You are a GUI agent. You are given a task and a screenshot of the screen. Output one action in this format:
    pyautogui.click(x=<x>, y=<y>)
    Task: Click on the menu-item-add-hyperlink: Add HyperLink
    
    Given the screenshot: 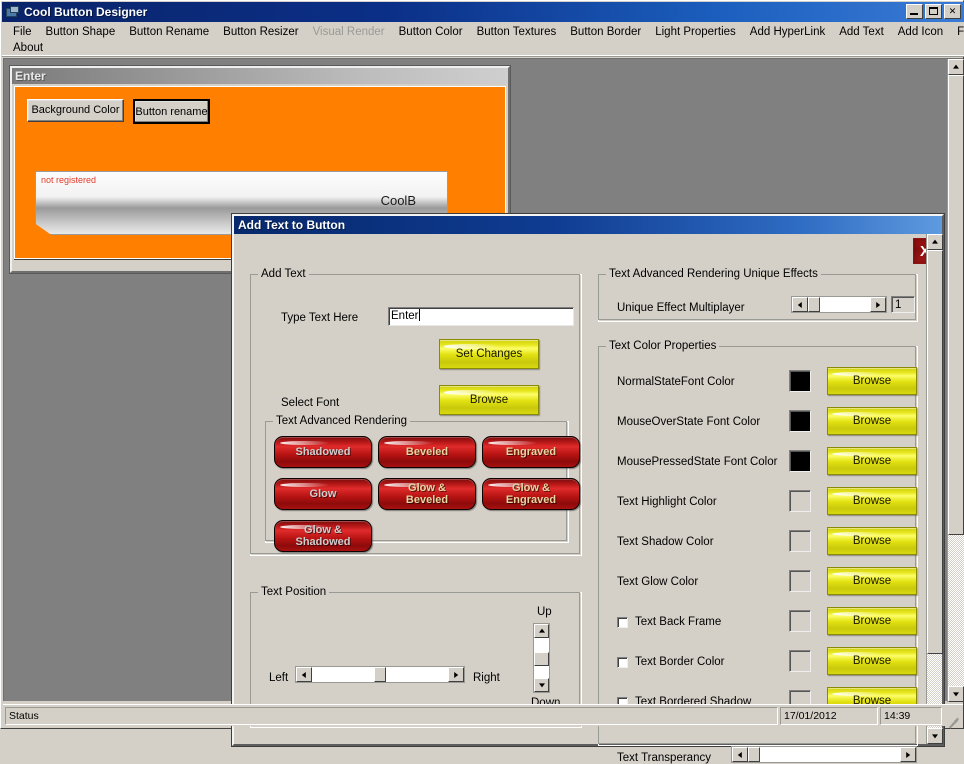 What is the action you would take?
    pyautogui.click(x=787, y=32)
    